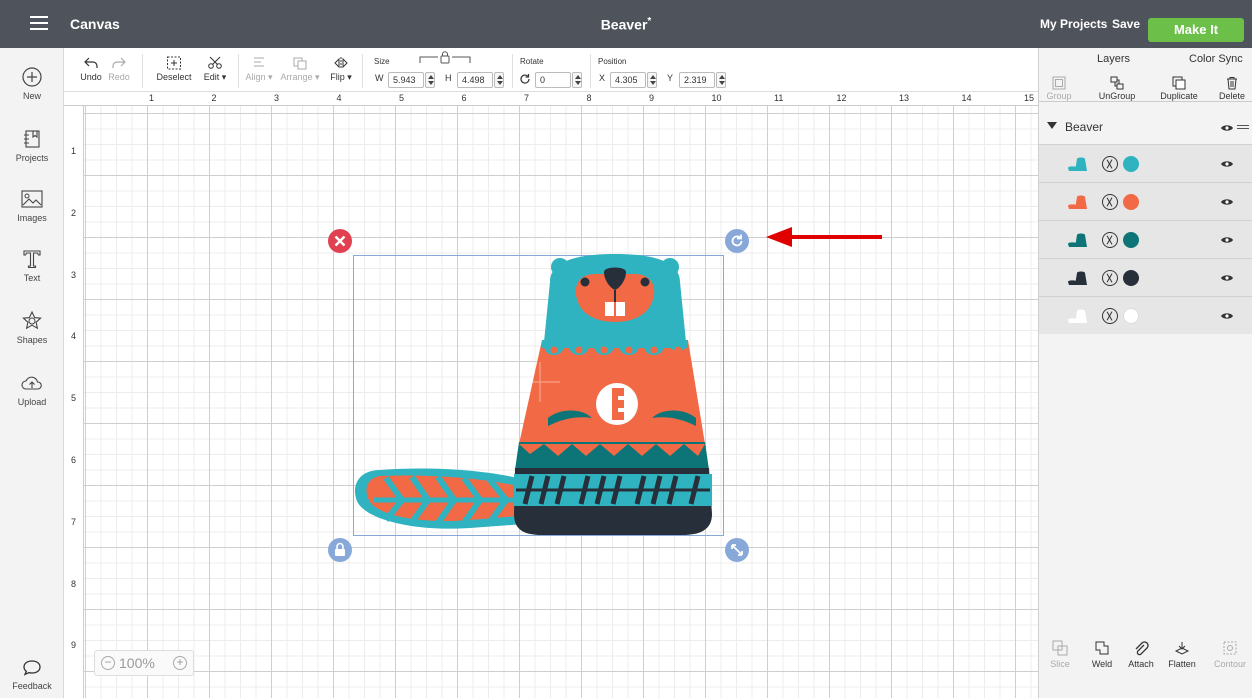 This screenshot has height=698, width=1252. What do you see at coordinates (1232, 83) in the screenshot?
I see `trash-icon` at bounding box center [1232, 83].